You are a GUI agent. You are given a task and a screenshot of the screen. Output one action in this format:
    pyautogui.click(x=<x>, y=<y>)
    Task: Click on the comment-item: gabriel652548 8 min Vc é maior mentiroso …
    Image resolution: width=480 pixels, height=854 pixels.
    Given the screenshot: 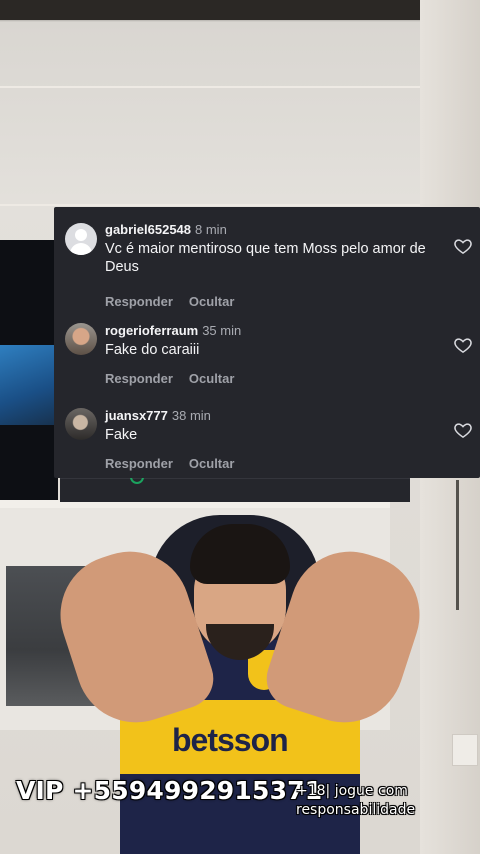 What is the action you would take?
    pyautogui.click(x=267, y=266)
    